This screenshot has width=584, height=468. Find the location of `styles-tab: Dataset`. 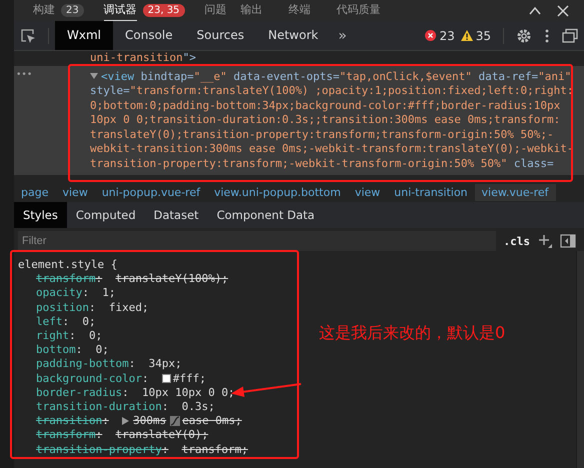

styles-tab: Dataset is located at coordinates (176, 215).